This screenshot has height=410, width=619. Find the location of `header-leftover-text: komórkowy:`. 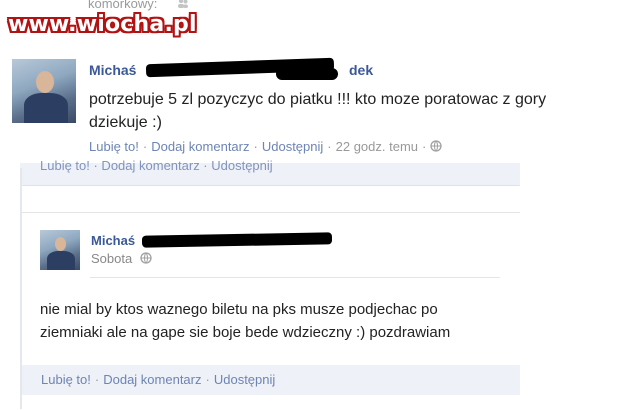

header-leftover-text: komórkowy: is located at coordinates (123, 5).